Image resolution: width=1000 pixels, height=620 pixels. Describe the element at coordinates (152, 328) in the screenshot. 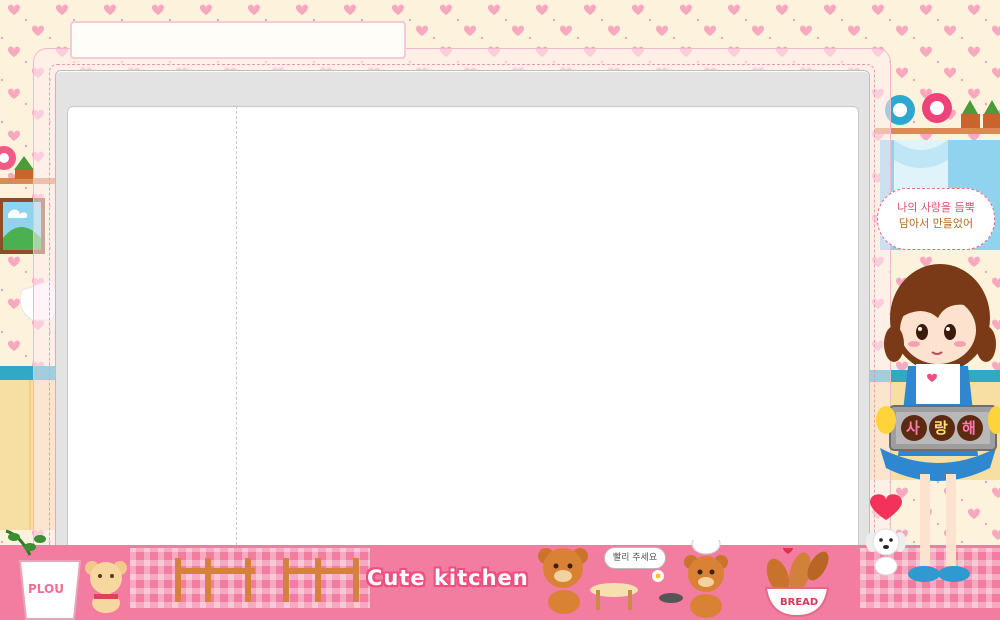

I see `left-panel` at that location.